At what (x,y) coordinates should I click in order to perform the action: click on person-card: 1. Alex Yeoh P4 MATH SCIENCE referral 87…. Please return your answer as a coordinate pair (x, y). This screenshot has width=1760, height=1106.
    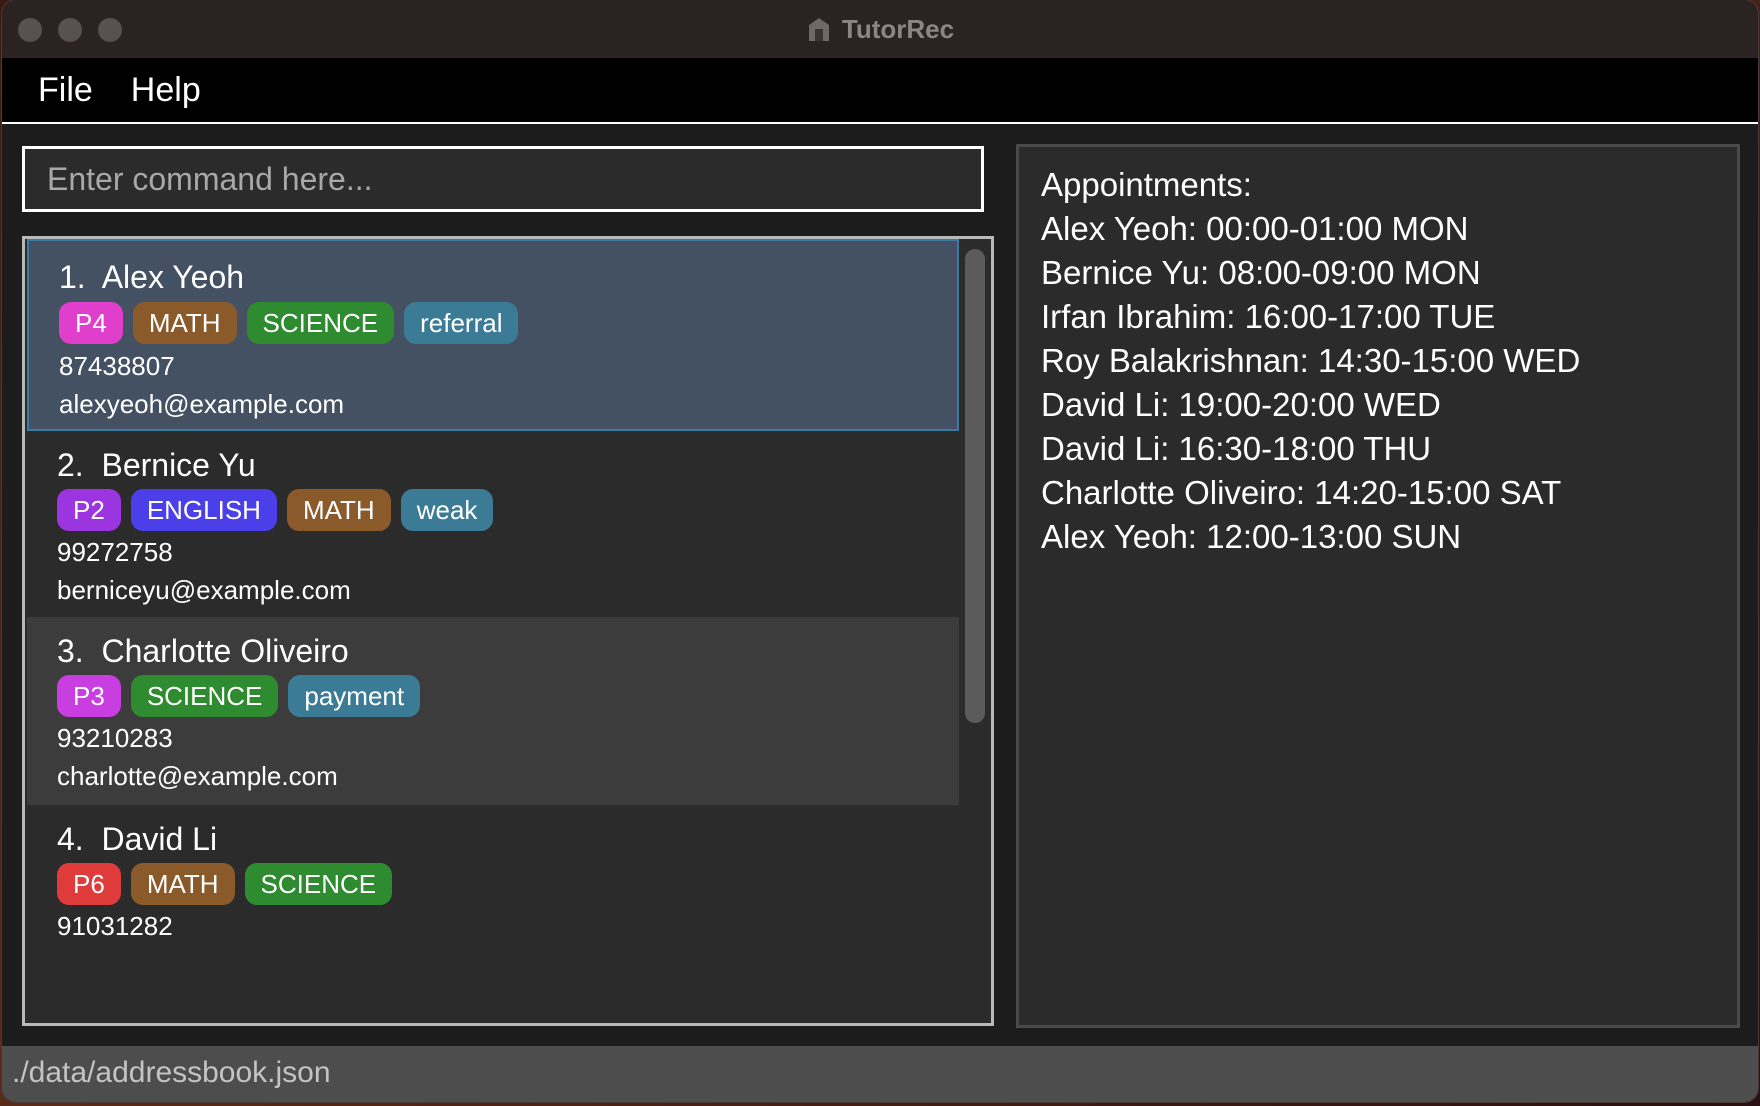
    Looking at the image, I should click on (493, 335).